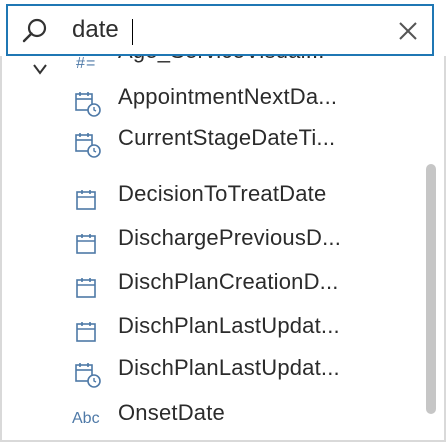 This screenshot has width=446, height=442. Describe the element at coordinates (408, 31) in the screenshot. I see `clear-search-icon` at that location.